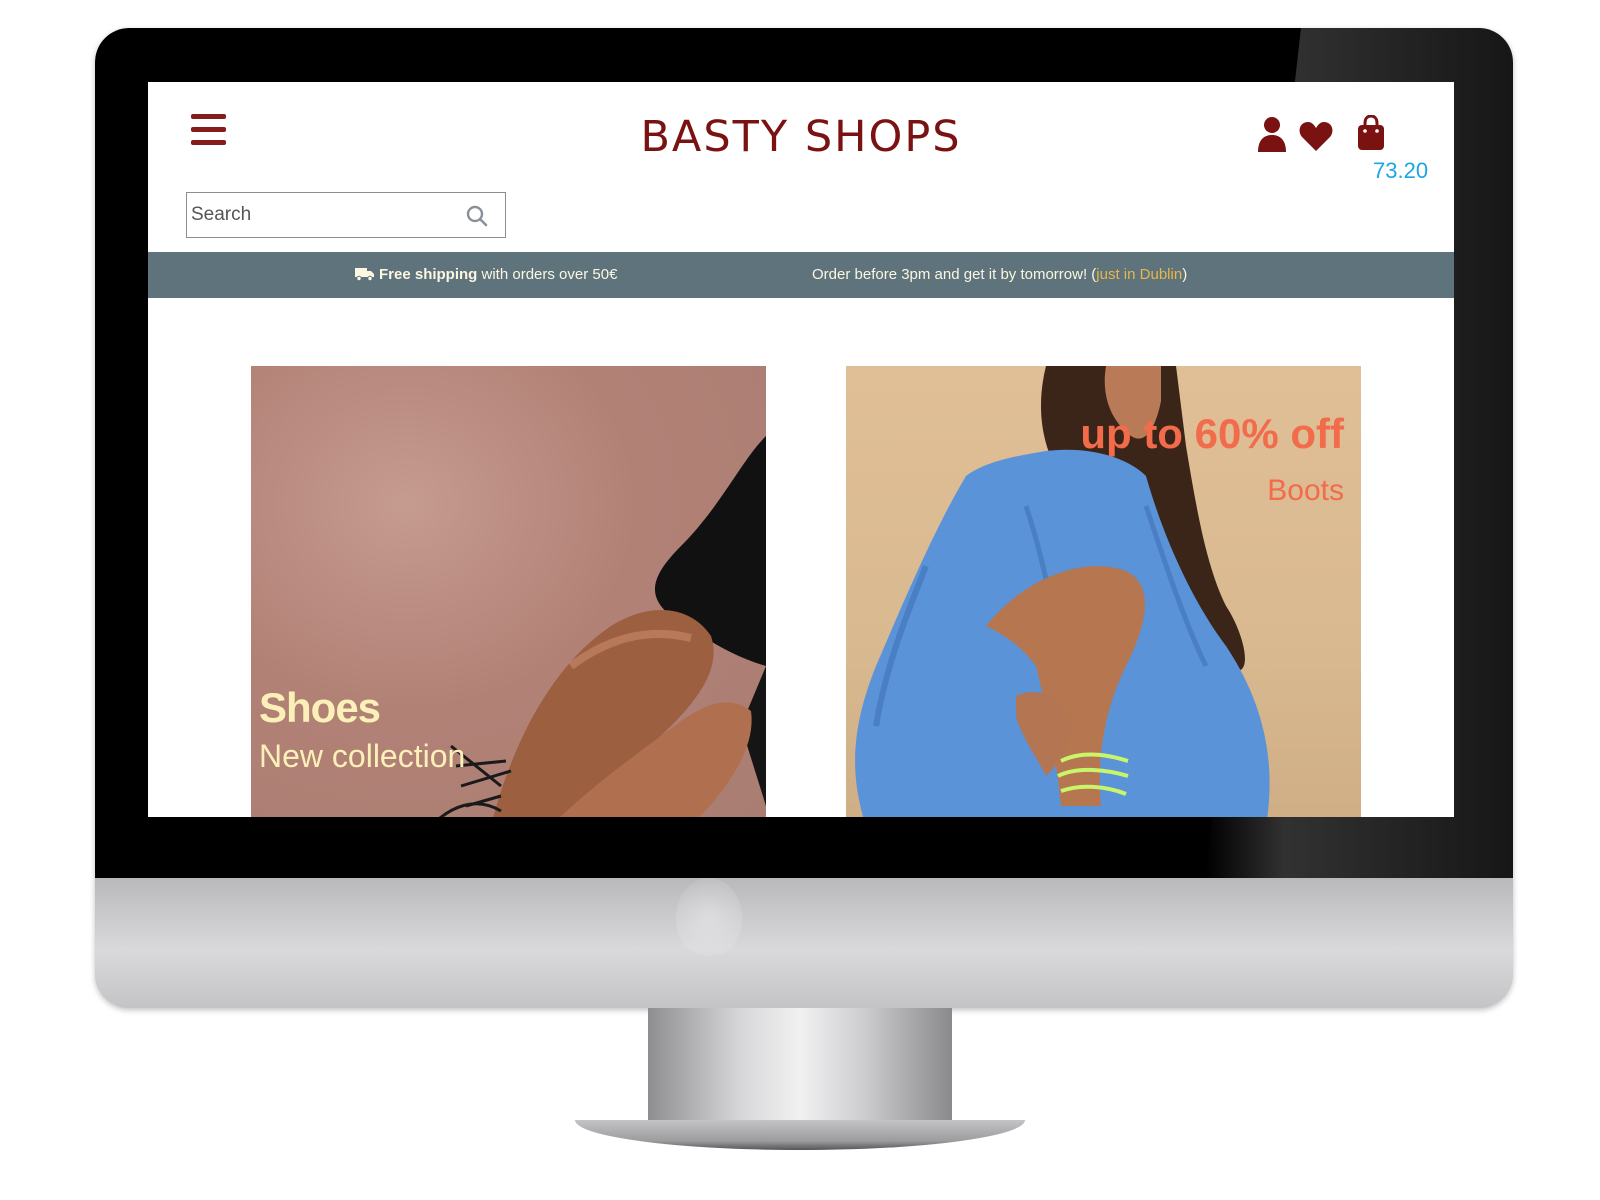  I want to click on free-shipping-text: with orders over 50€, so click(547, 274).